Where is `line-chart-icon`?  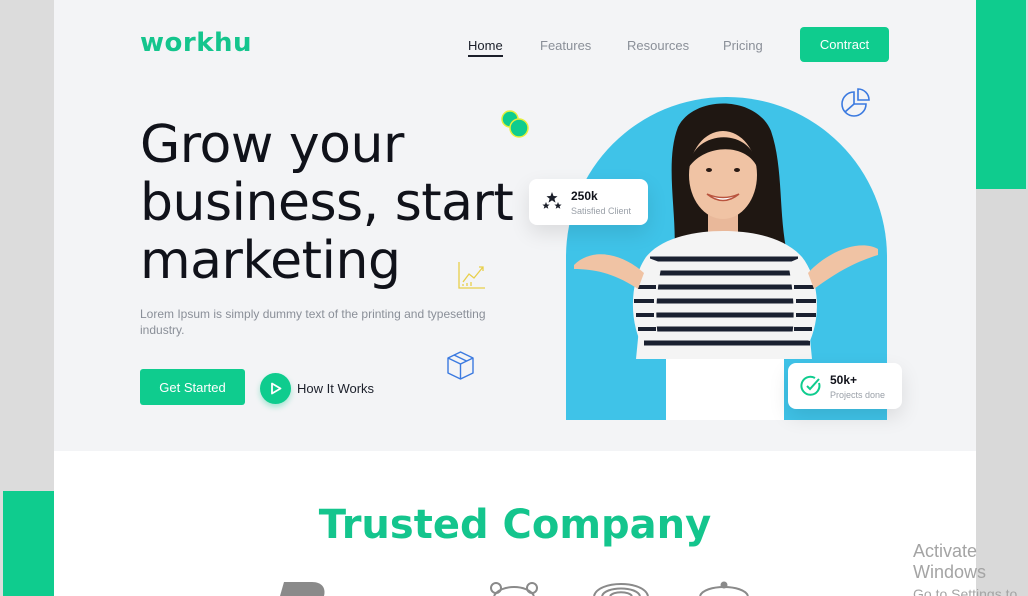
line-chart-icon is located at coordinates (472, 277).